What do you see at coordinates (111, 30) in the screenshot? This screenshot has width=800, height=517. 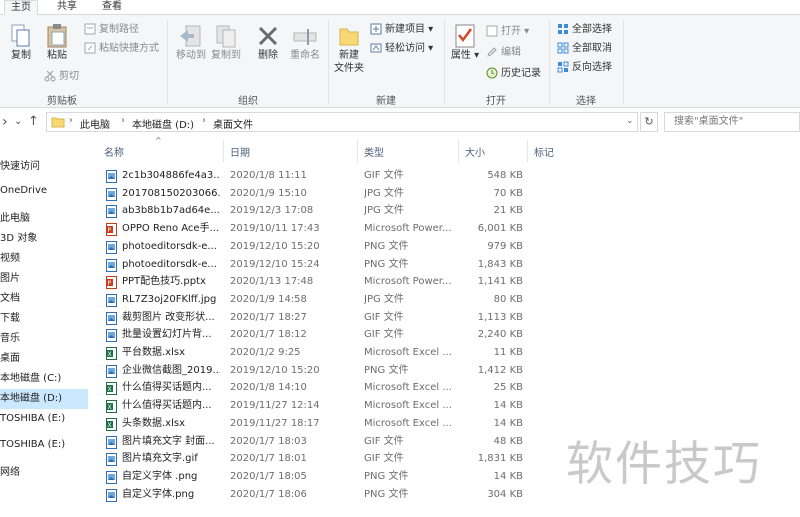 I see `copy-path-button: 复制路径` at bounding box center [111, 30].